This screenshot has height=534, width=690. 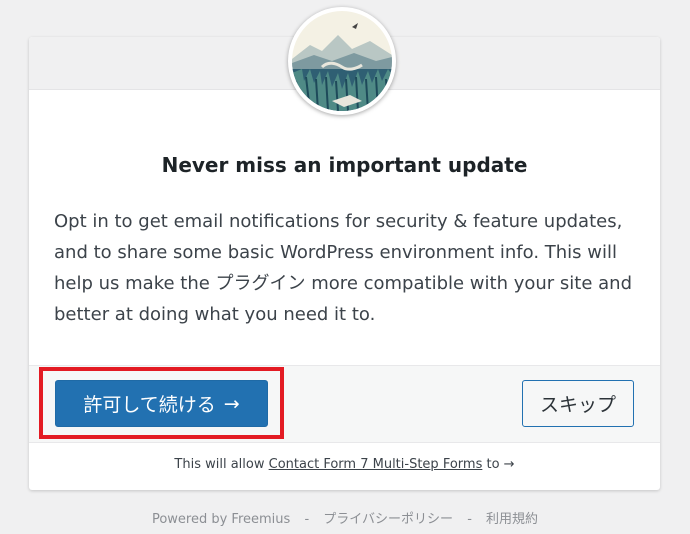 What do you see at coordinates (231, 403) in the screenshot?
I see `arrow-right-icon: →` at bounding box center [231, 403].